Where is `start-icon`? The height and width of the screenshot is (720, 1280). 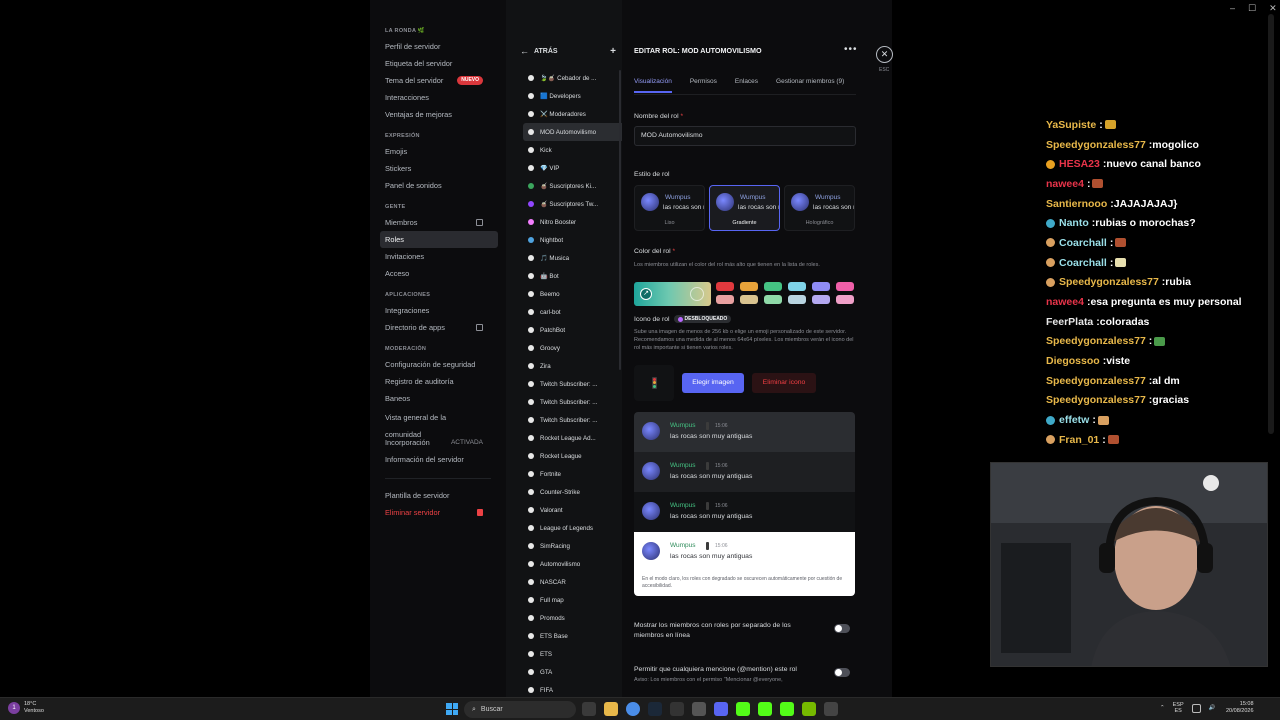
start-icon is located at coordinates (452, 709).